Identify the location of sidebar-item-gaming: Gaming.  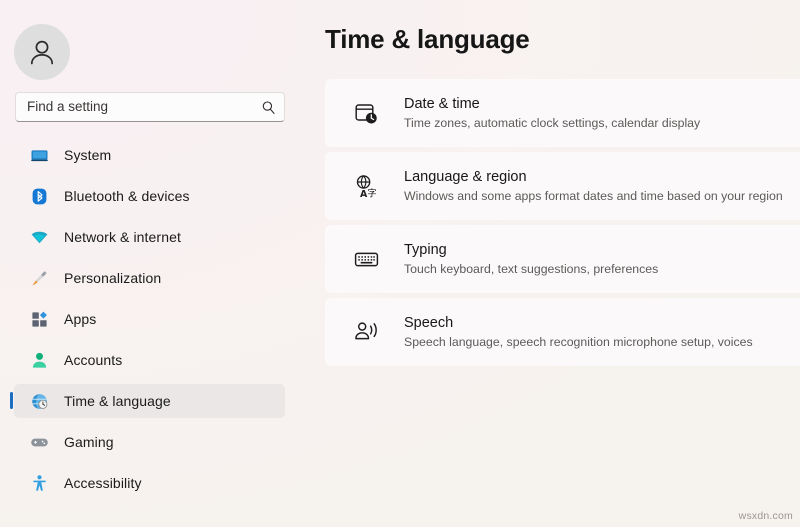
(149, 442).